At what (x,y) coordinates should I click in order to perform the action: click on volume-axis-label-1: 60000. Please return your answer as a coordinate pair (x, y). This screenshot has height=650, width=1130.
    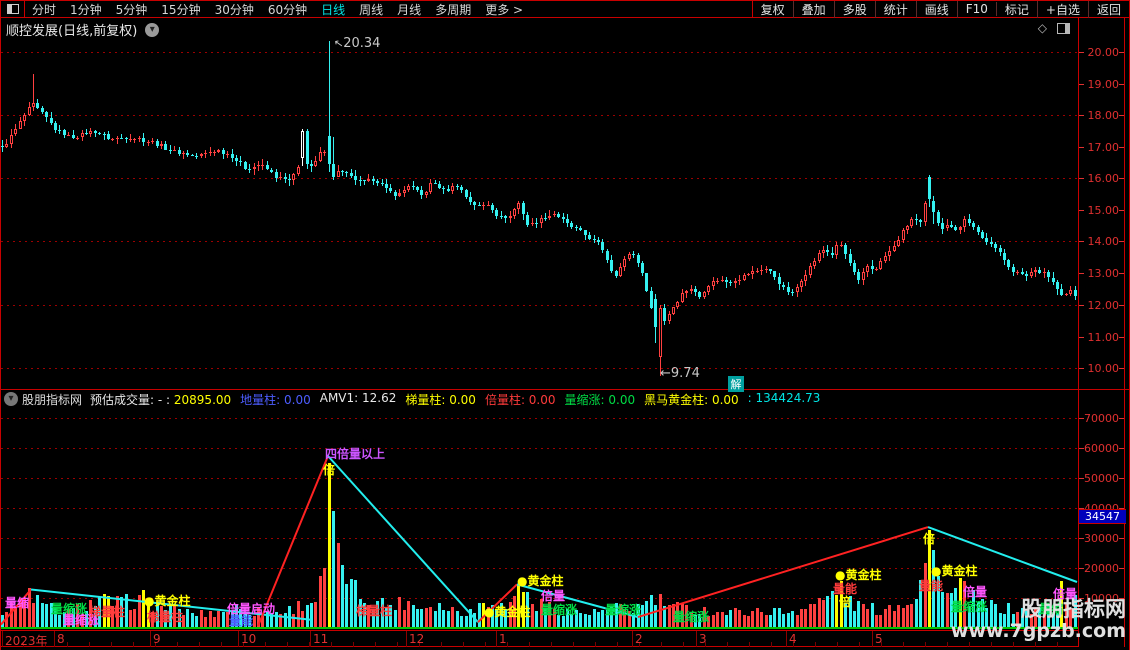
    Looking at the image, I should click on (1101, 448).